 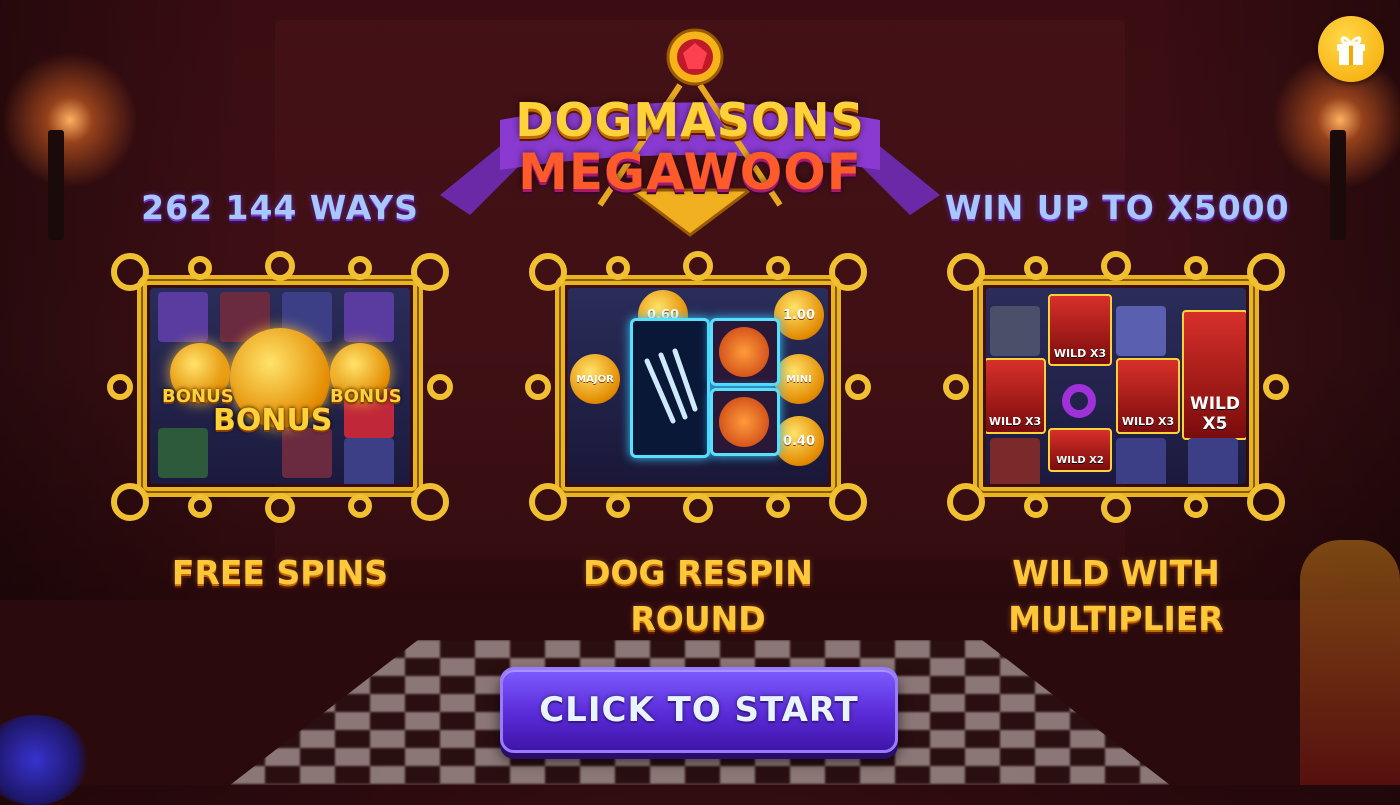 I want to click on decor-statue, so click(x=1350, y=662).